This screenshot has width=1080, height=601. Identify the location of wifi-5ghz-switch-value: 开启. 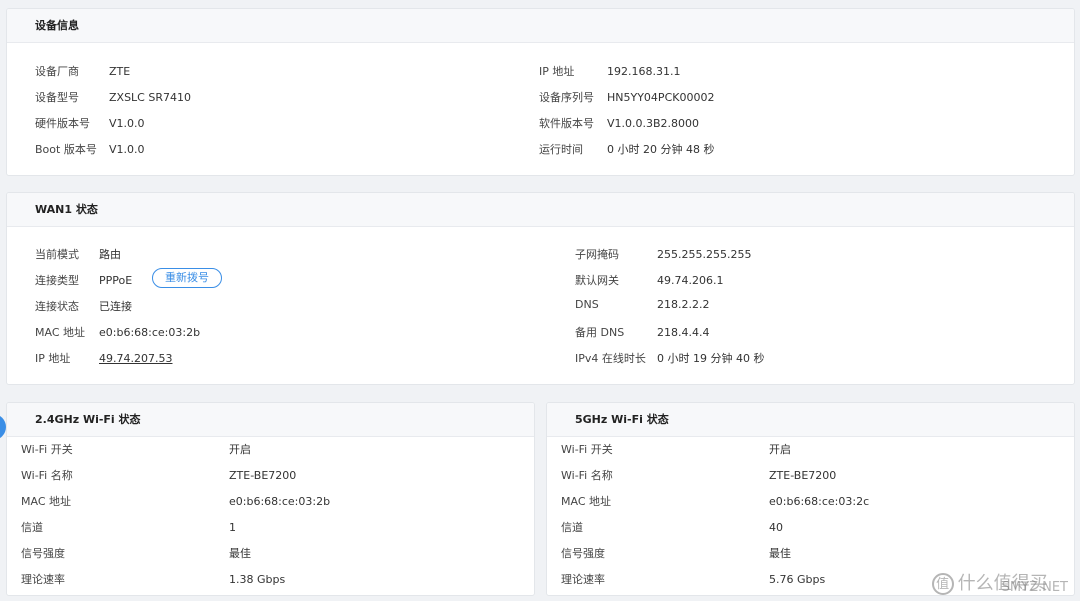
(780, 449).